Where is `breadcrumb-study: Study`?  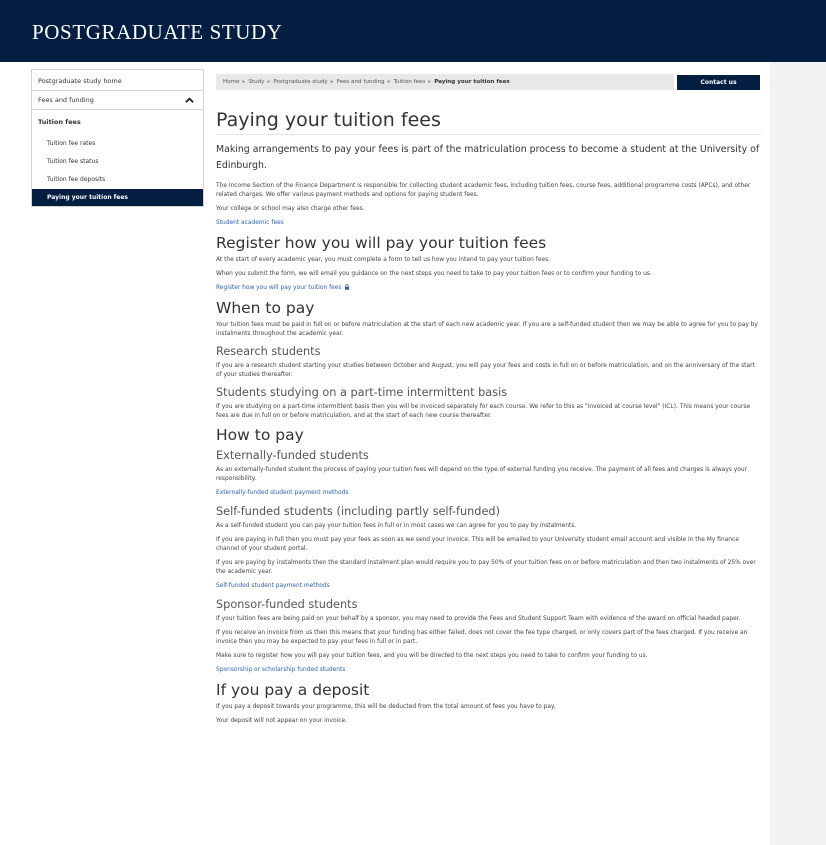
breadcrumb-study: Study is located at coordinates (256, 82).